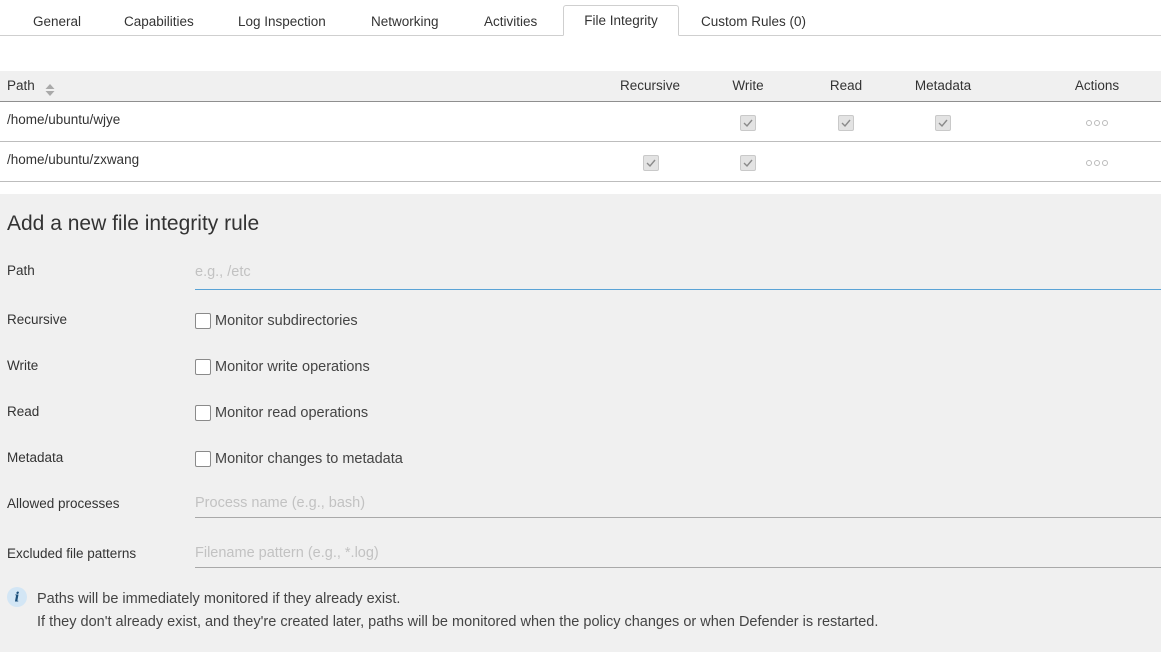 Image resolution: width=1161 pixels, height=652 pixels. I want to click on column-header-recursive: Recursive, so click(650, 85).